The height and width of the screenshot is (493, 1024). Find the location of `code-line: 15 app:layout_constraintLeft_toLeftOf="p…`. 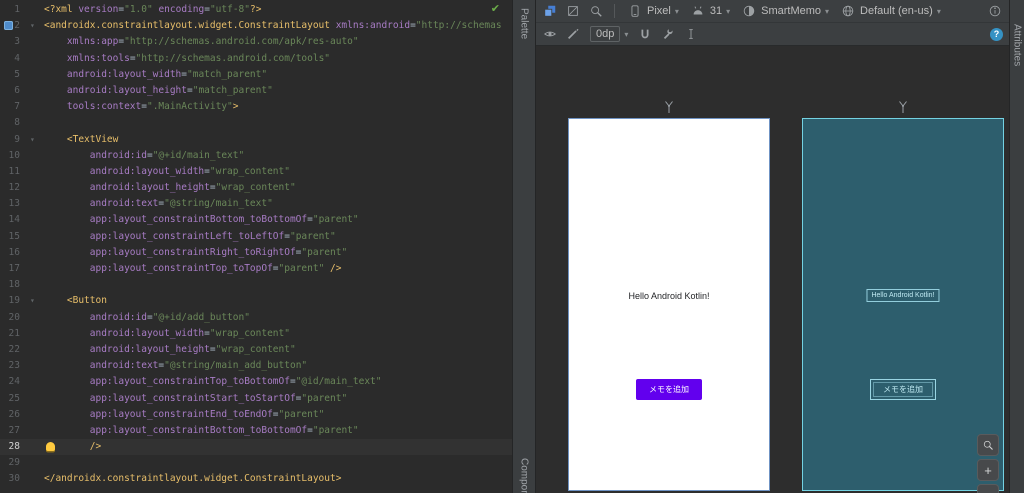

code-line: 15 app:layout_constraintLeft_toLeftOf="p… is located at coordinates (256, 237).